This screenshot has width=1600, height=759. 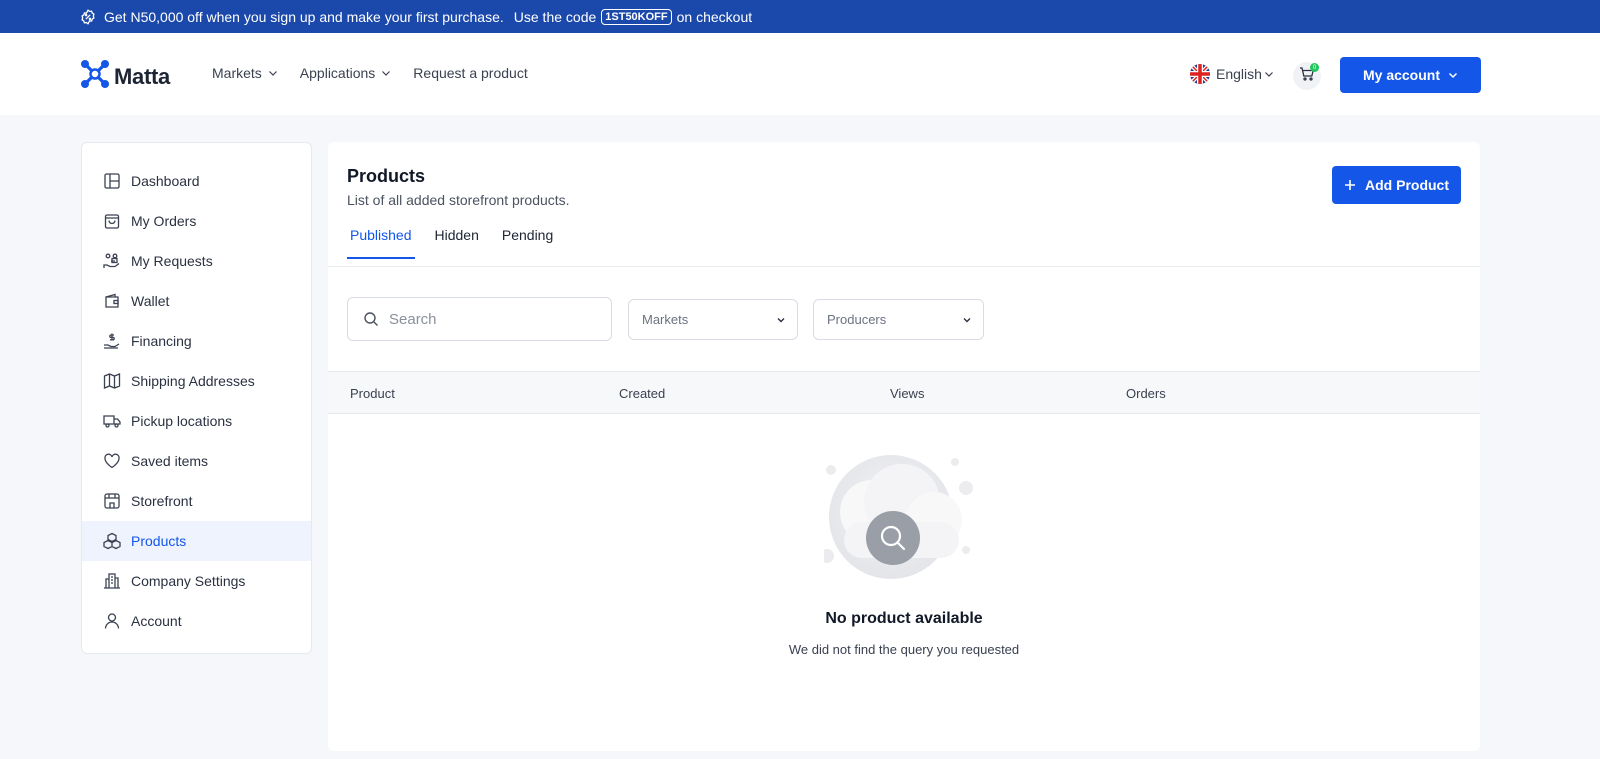 I want to click on sidebar-item-label: Dashboard, so click(x=165, y=181).